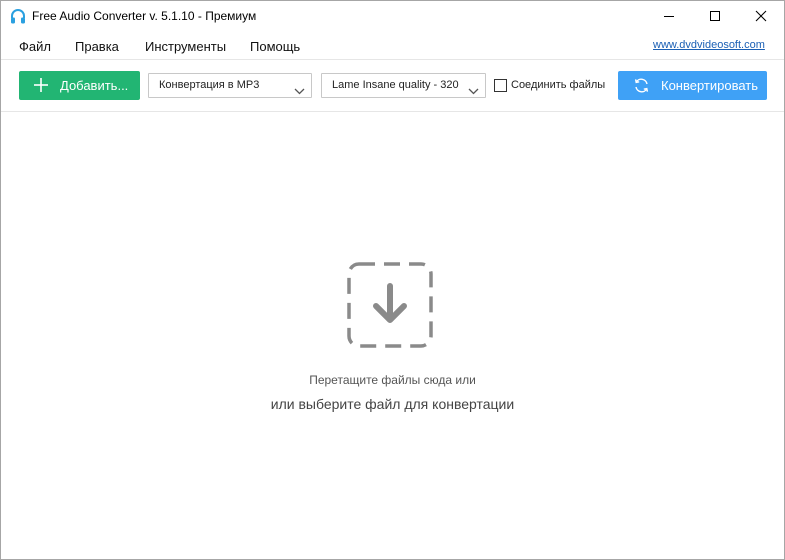 The image size is (785, 560). I want to click on menu-tools: Инструменты, so click(185, 46).